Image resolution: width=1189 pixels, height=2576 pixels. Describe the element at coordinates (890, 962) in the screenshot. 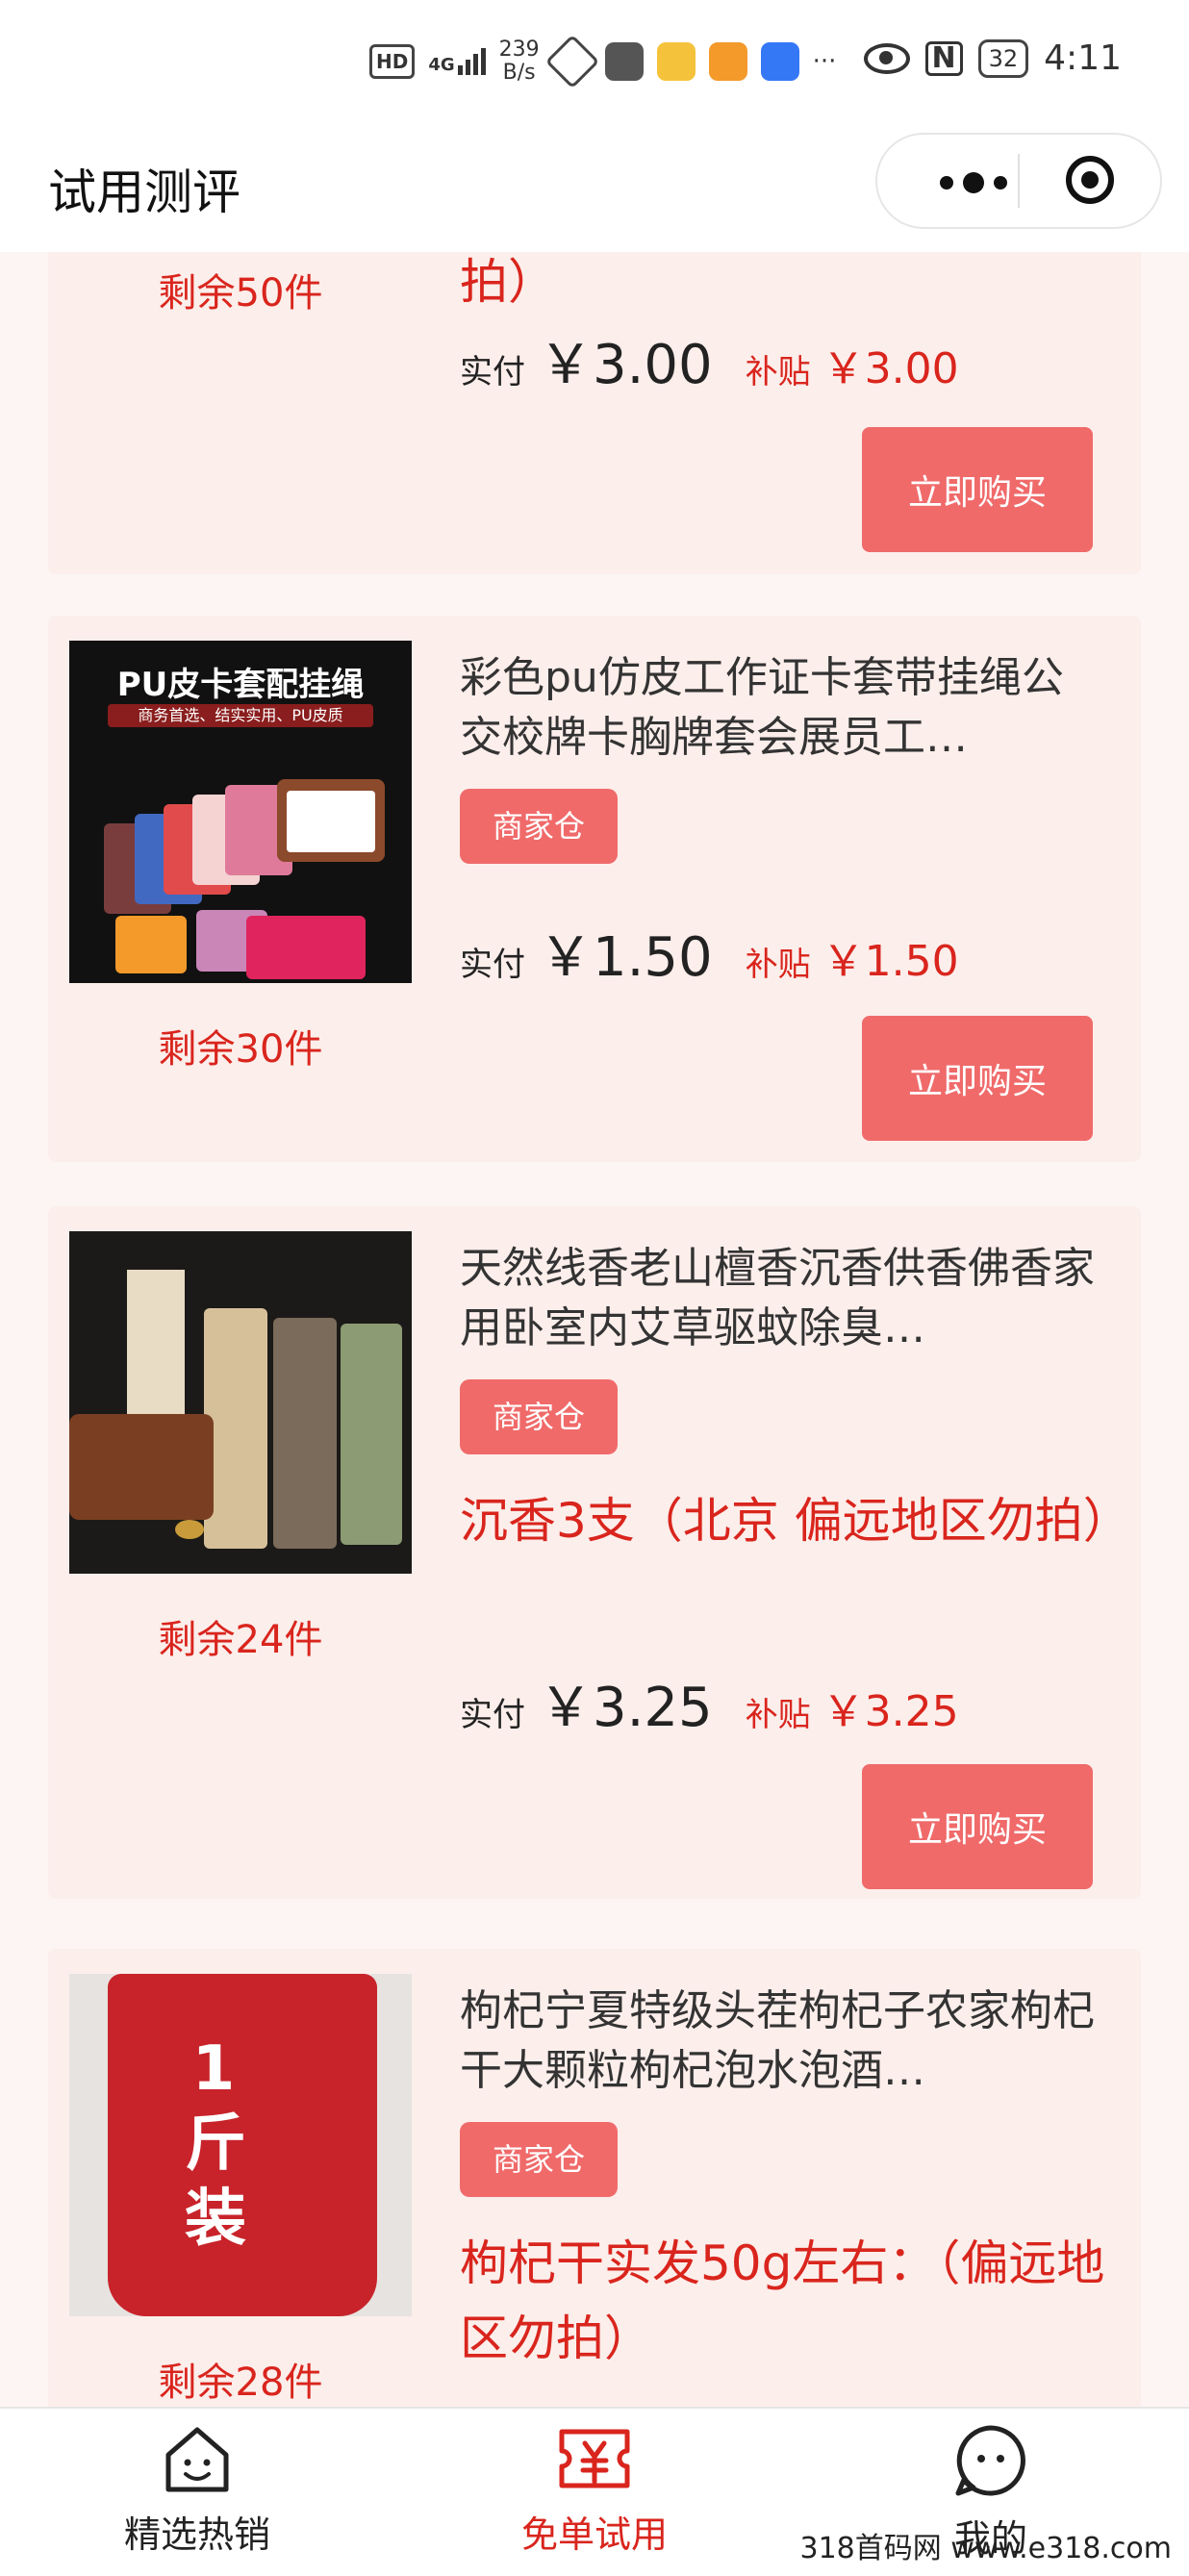

I see `subsidy-amount: ￥1.50` at that location.